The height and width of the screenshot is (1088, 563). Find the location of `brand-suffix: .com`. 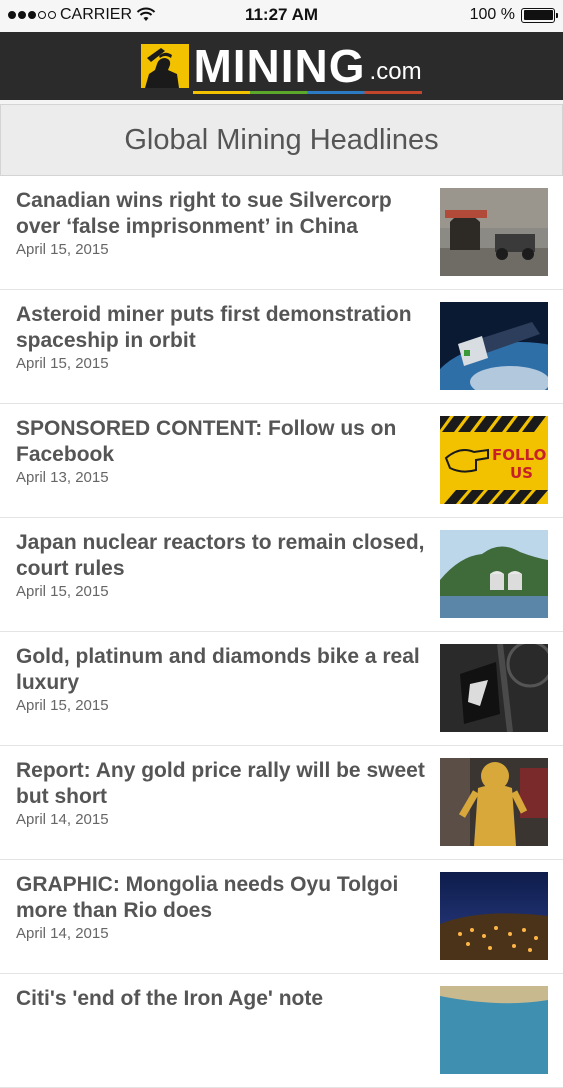

brand-suffix: .com is located at coordinates (395, 71).